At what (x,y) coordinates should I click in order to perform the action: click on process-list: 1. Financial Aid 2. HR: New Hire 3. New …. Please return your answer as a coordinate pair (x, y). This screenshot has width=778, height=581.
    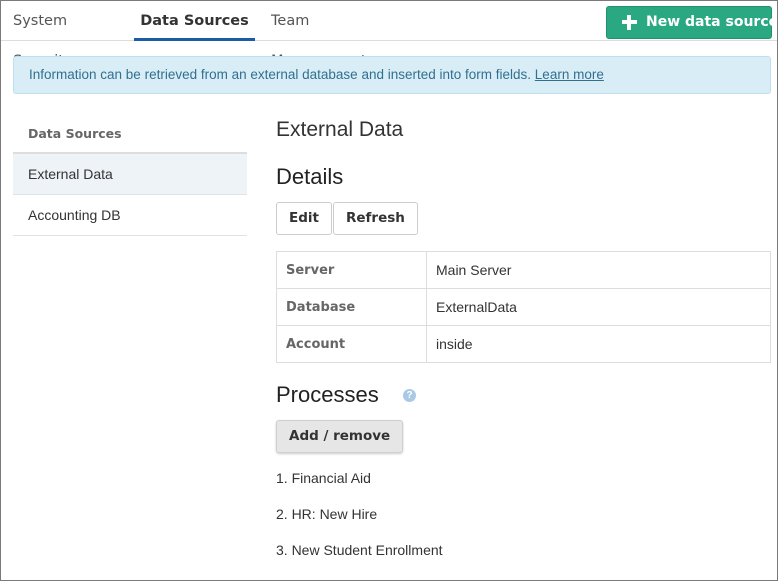
    Looking at the image, I should click on (359, 524).